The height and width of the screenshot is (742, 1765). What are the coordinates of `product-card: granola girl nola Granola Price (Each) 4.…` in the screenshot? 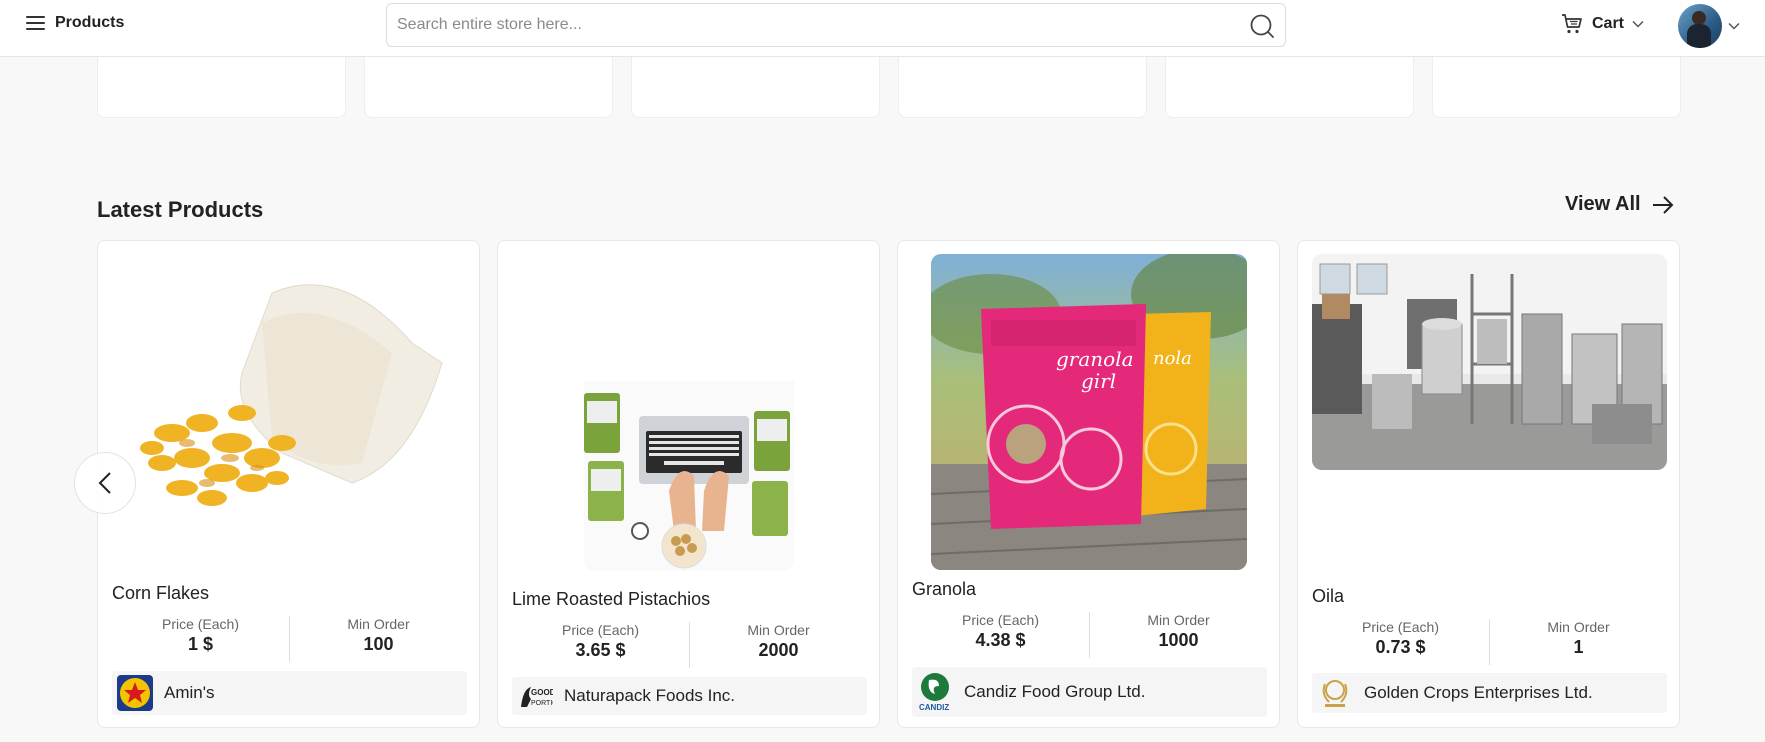 It's located at (1088, 484).